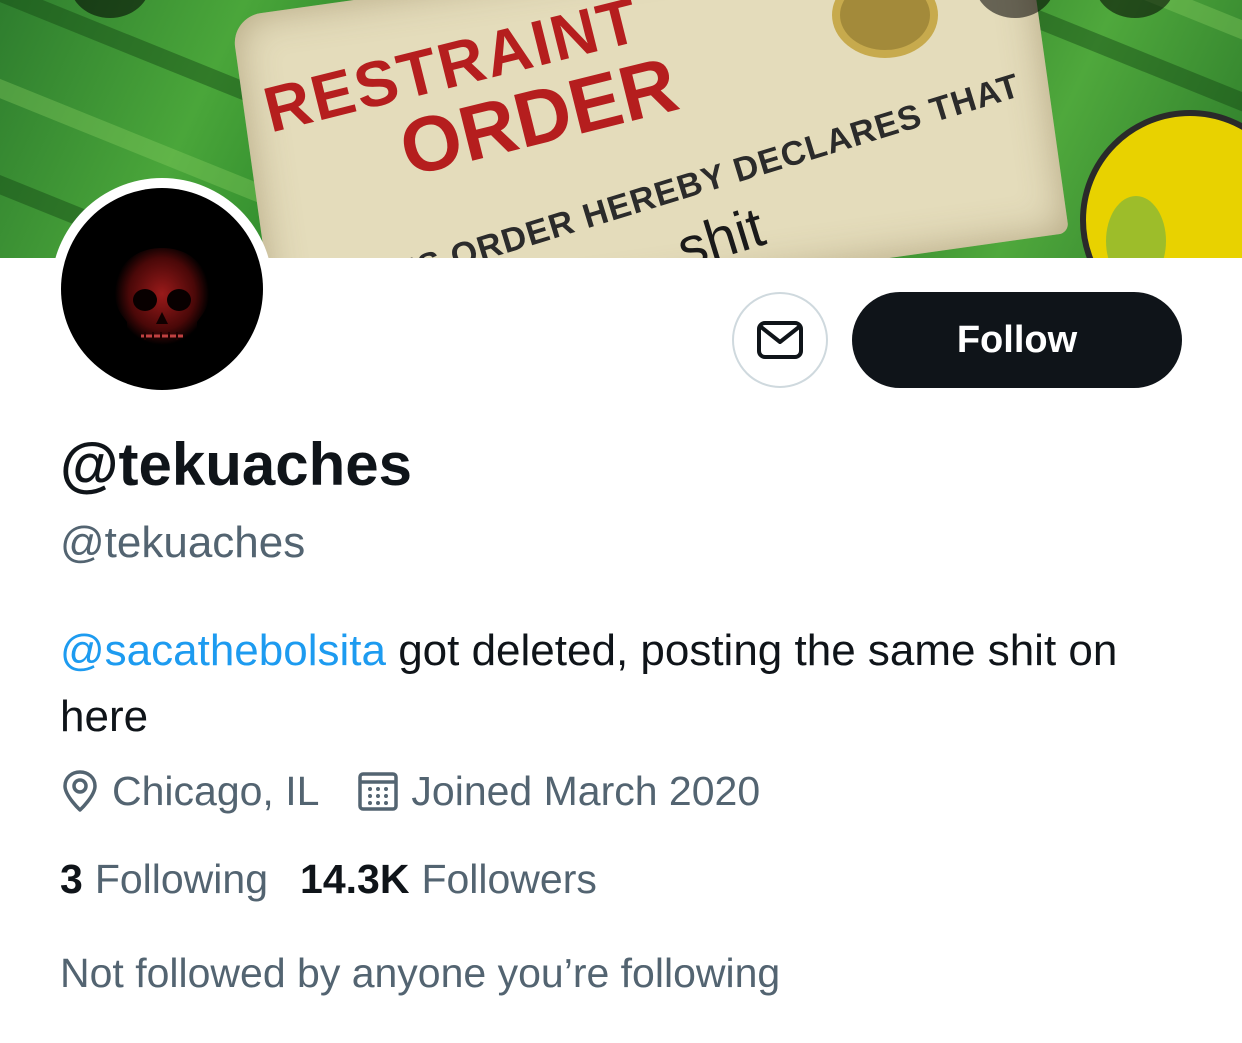 This screenshot has height=1043, width=1242. Describe the element at coordinates (1017, 340) in the screenshot. I see `follow-button: Follow` at that location.